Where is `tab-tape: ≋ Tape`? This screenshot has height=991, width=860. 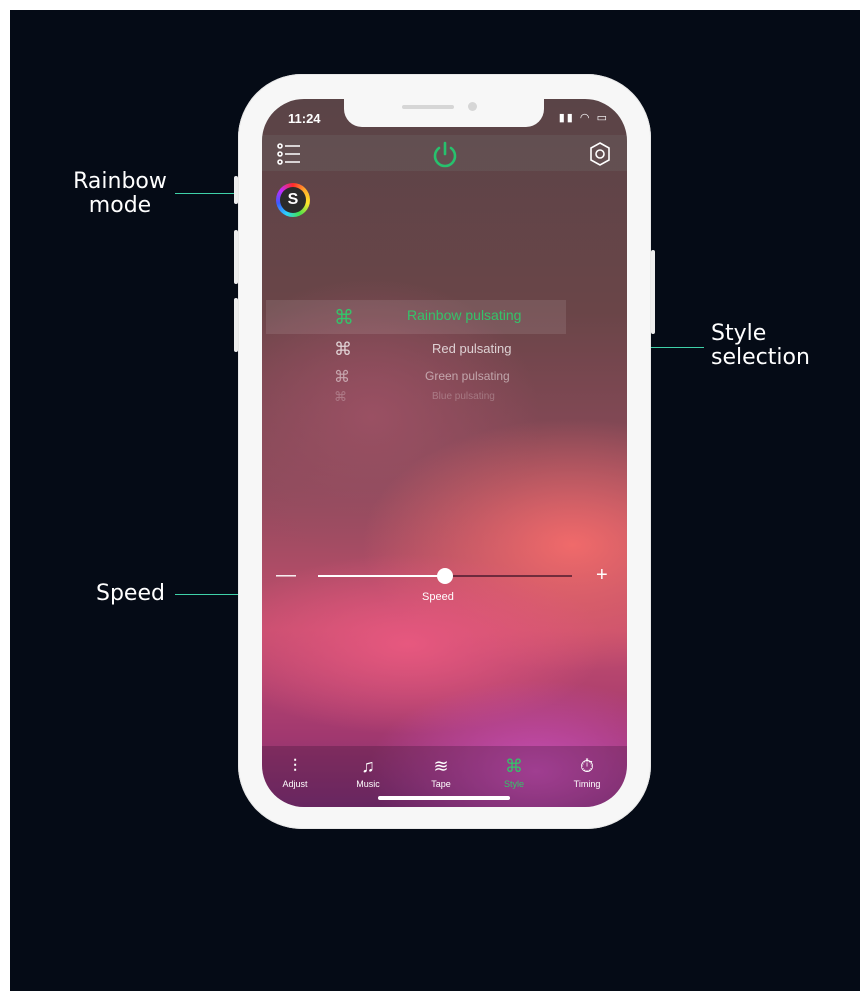 tab-tape: ≋ Tape is located at coordinates (441, 772).